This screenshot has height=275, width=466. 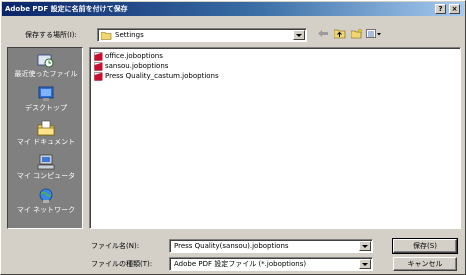 I want to click on place-desktop: デスクトップ, so click(x=46, y=102).